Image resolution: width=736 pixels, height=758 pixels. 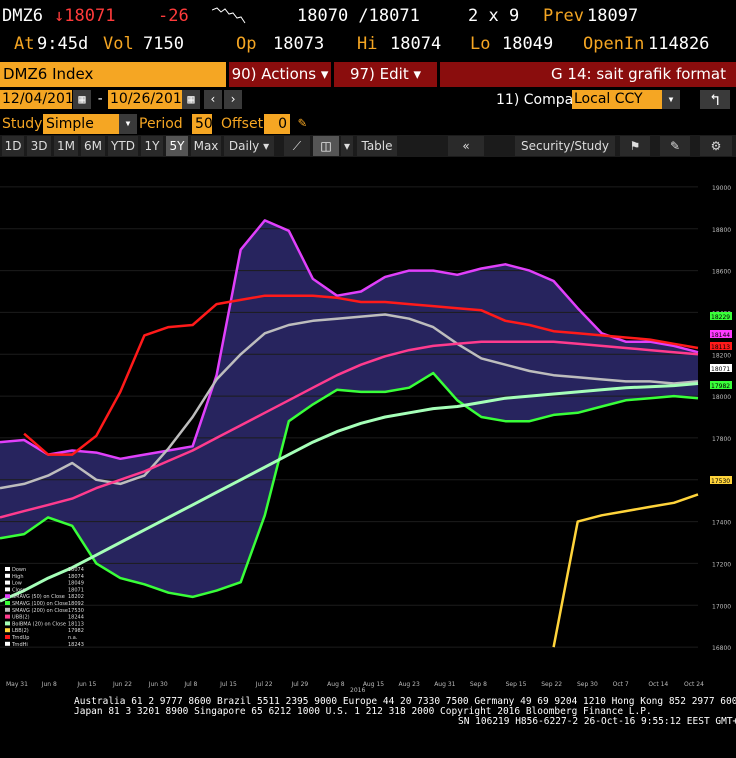 What do you see at coordinates (588, 74) in the screenshot?
I see `function-title: G 14: sait grafik format` at bounding box center [588, 74].